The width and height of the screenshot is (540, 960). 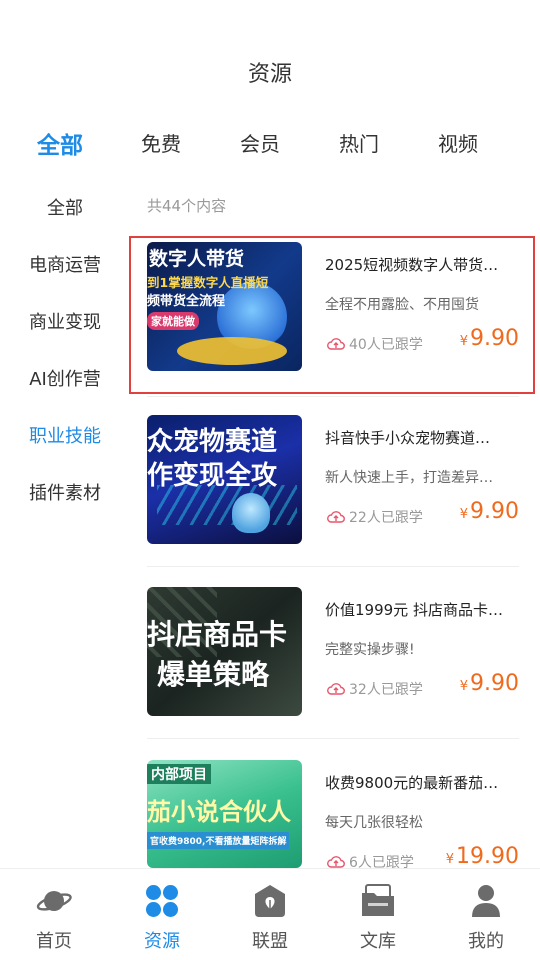 I want to click on sidebar-item-plugins: 插件素材, so click(x=65, y=492).